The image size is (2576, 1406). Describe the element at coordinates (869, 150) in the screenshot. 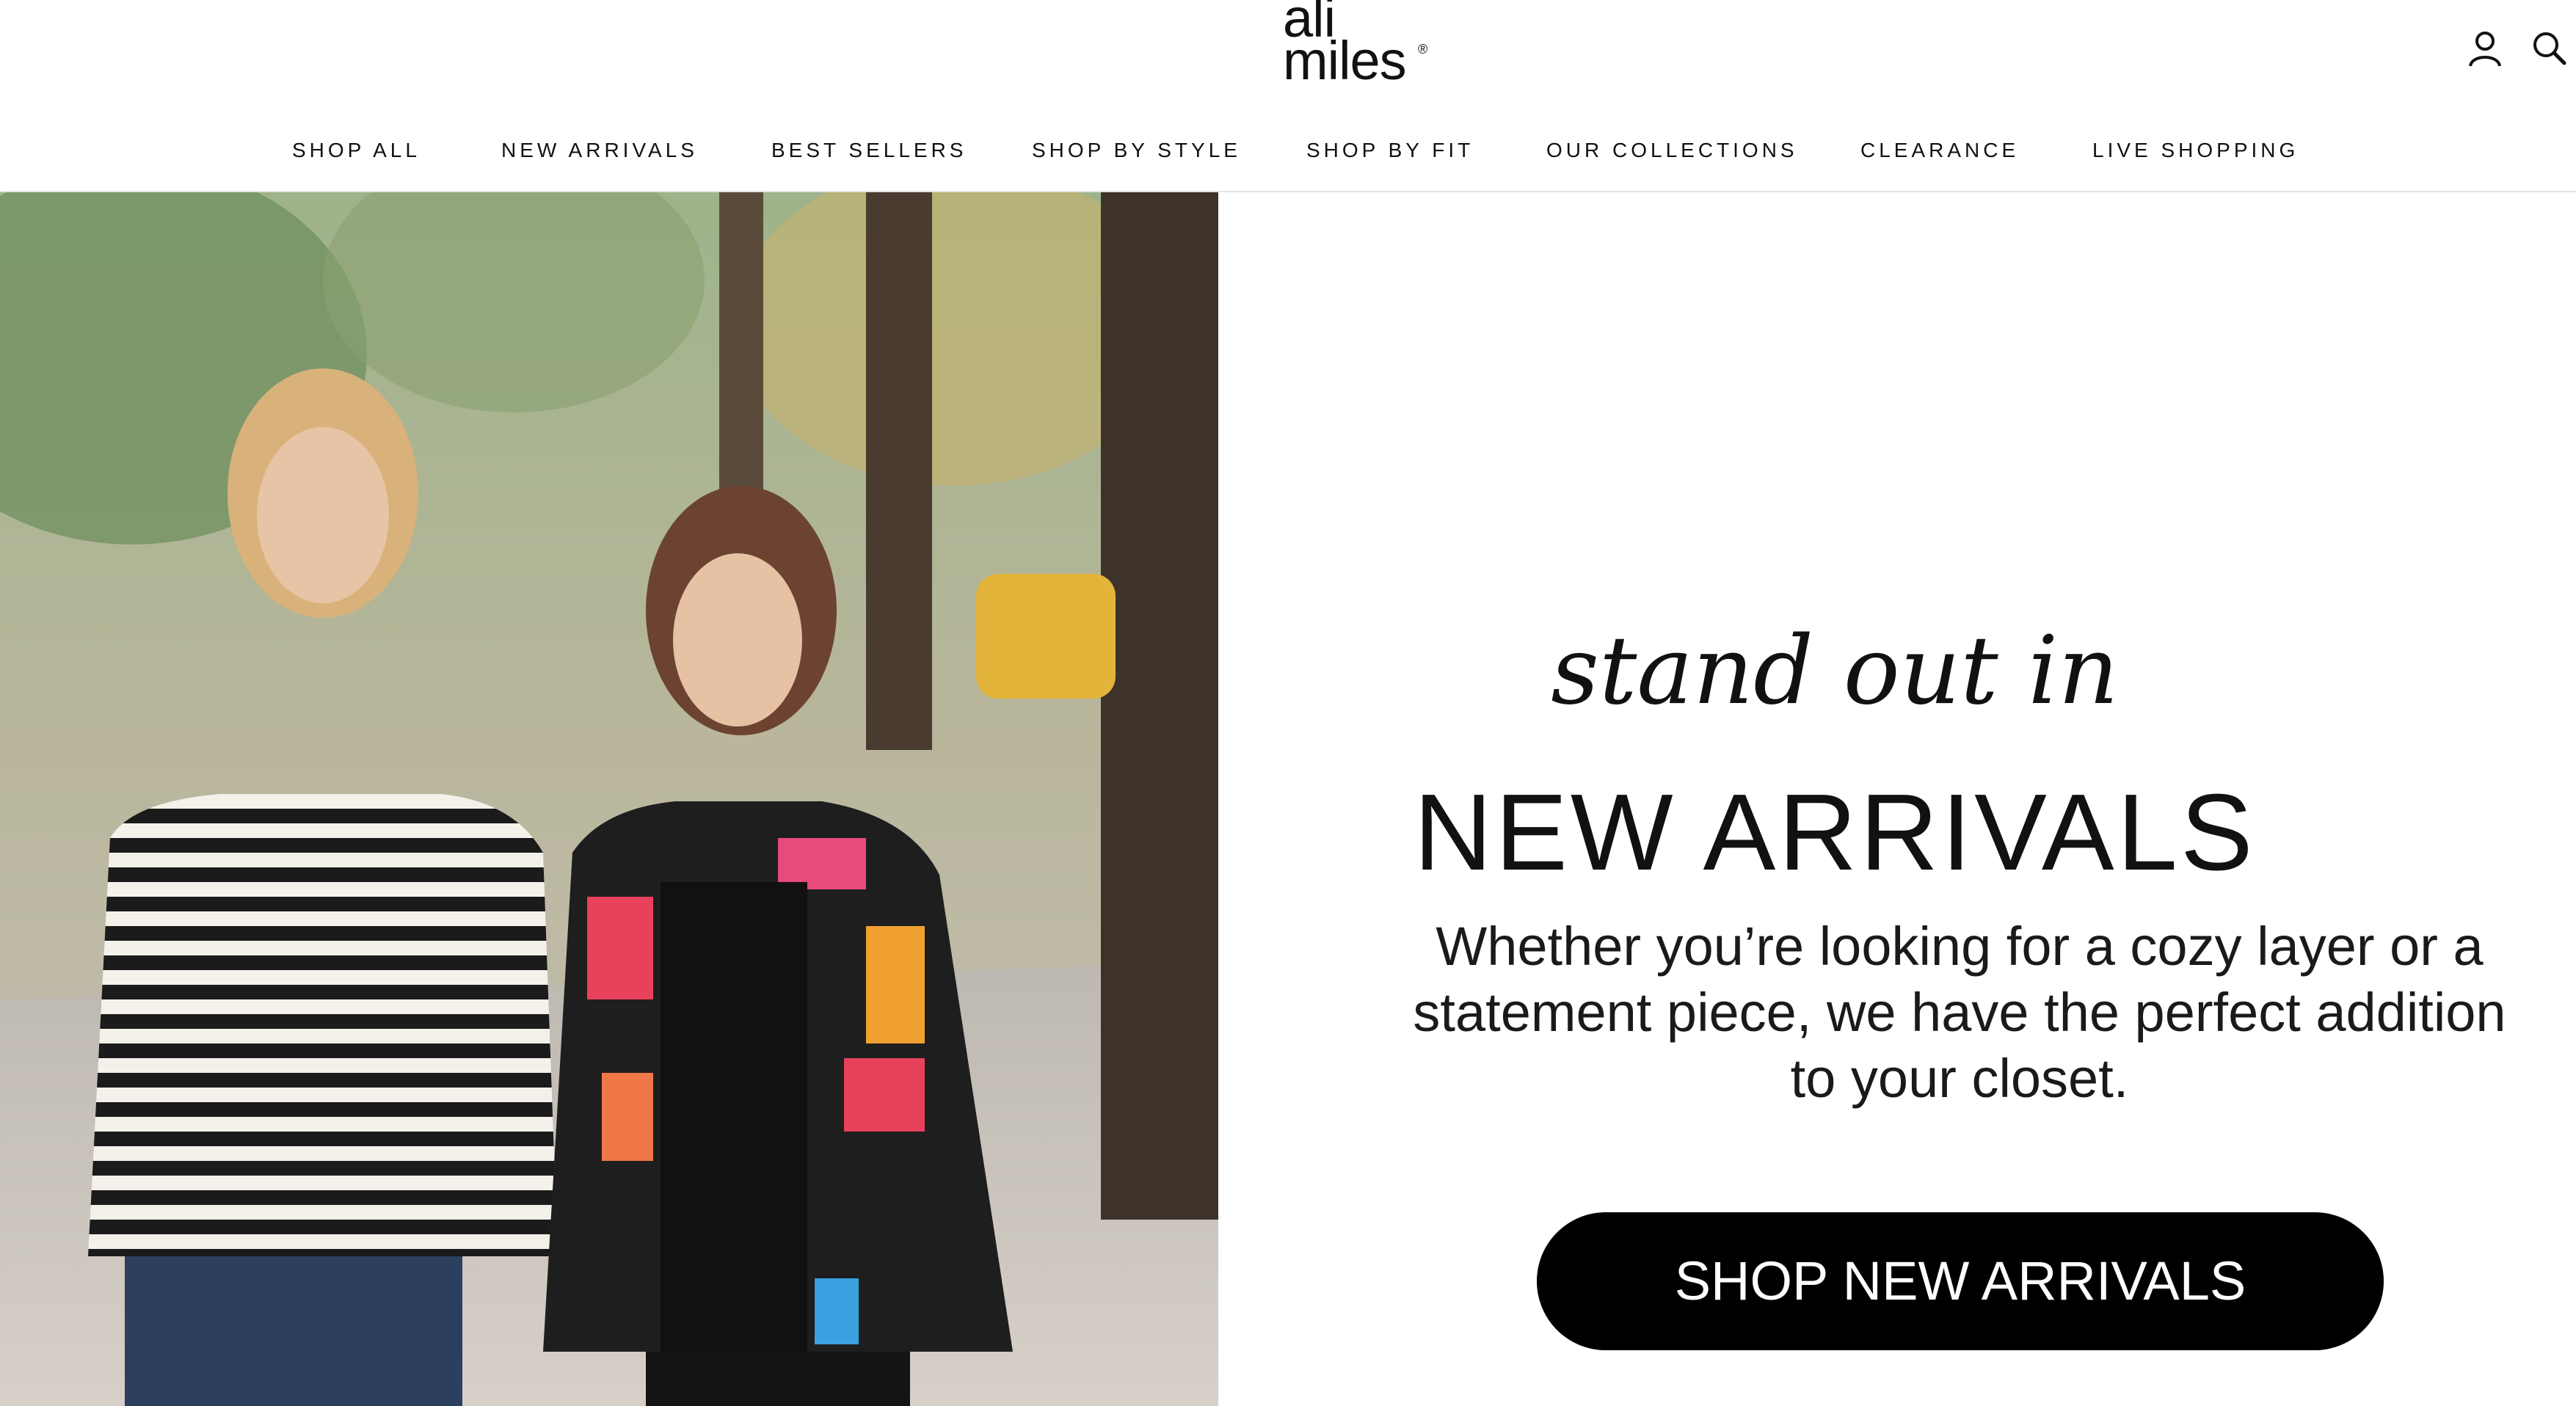

I see `nav-best-sellers: BEST SELLERS` at that location.